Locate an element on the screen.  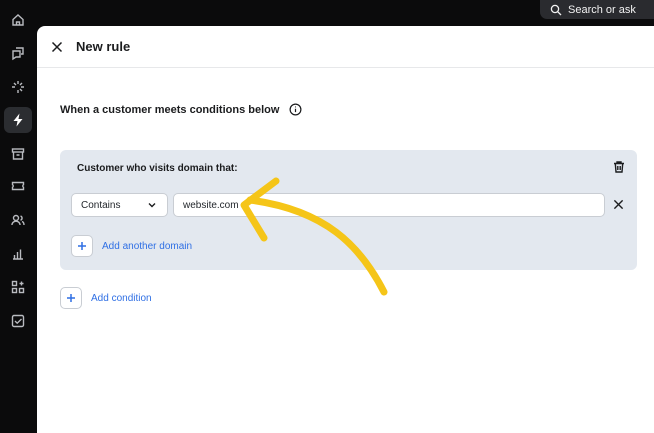
add-condition-button: Add condition is located at coordinates (106, 298).